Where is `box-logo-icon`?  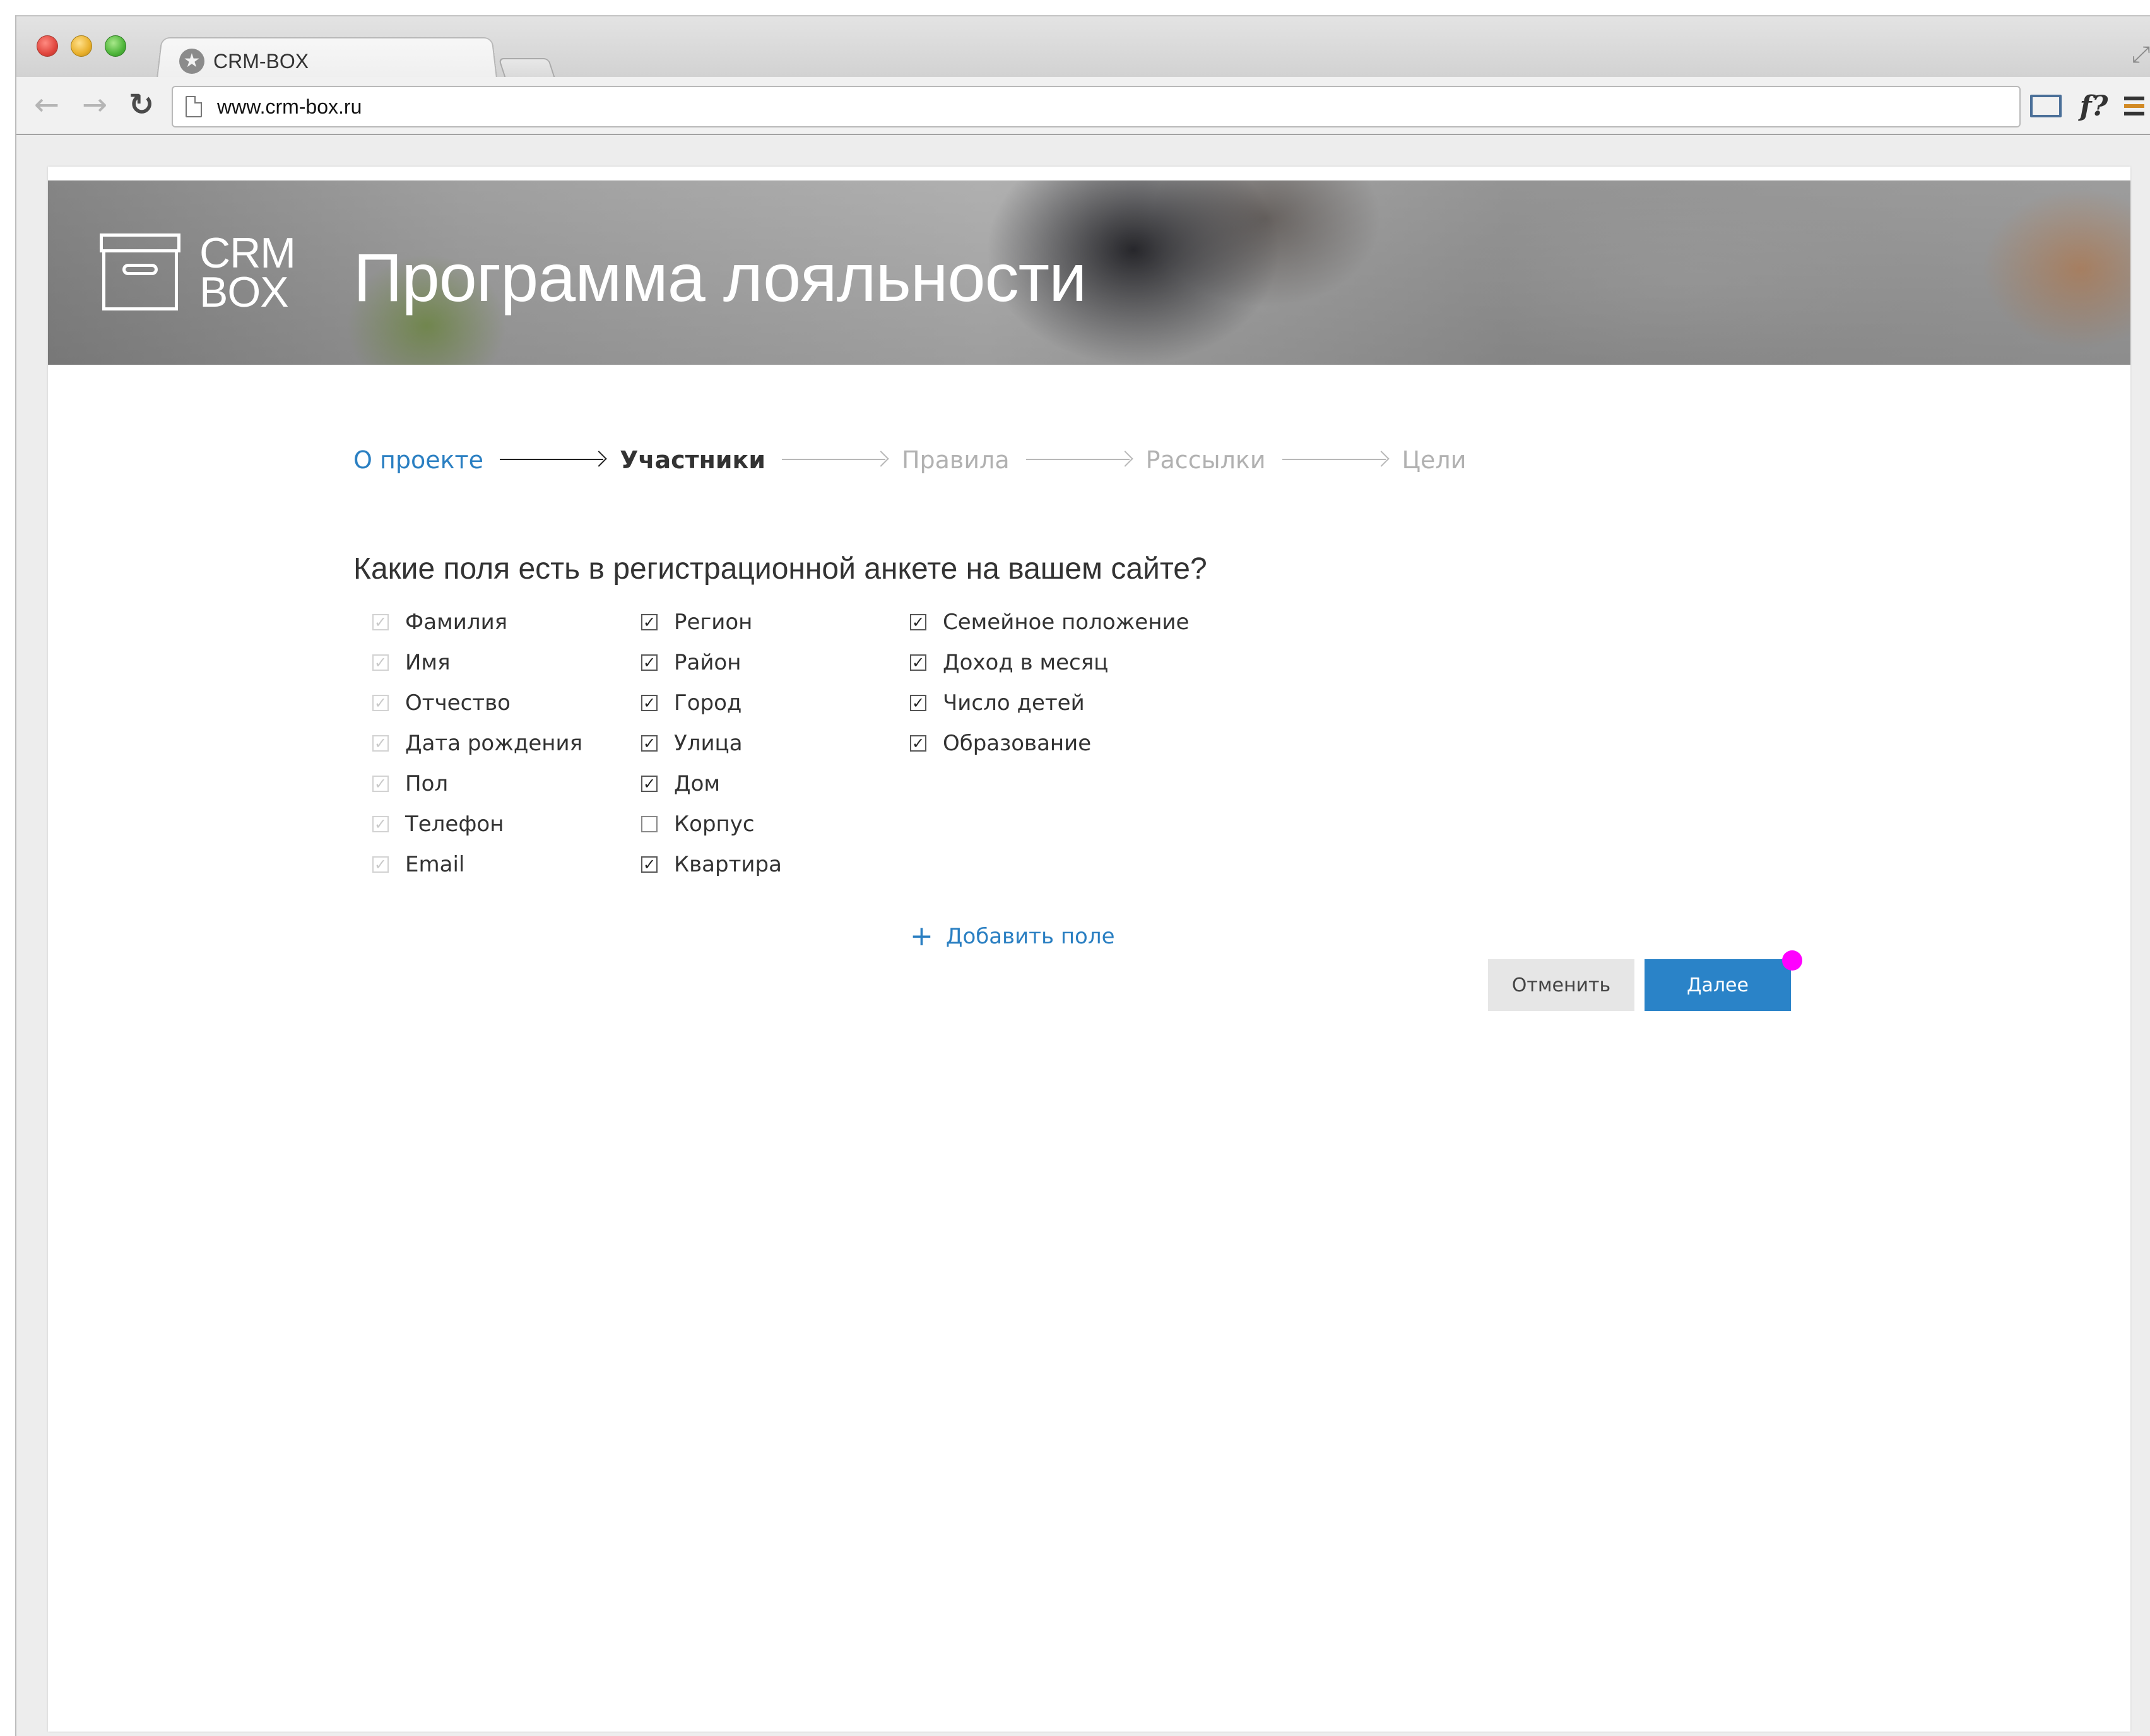
box-logo-icon is located at coordinates (140, 271).